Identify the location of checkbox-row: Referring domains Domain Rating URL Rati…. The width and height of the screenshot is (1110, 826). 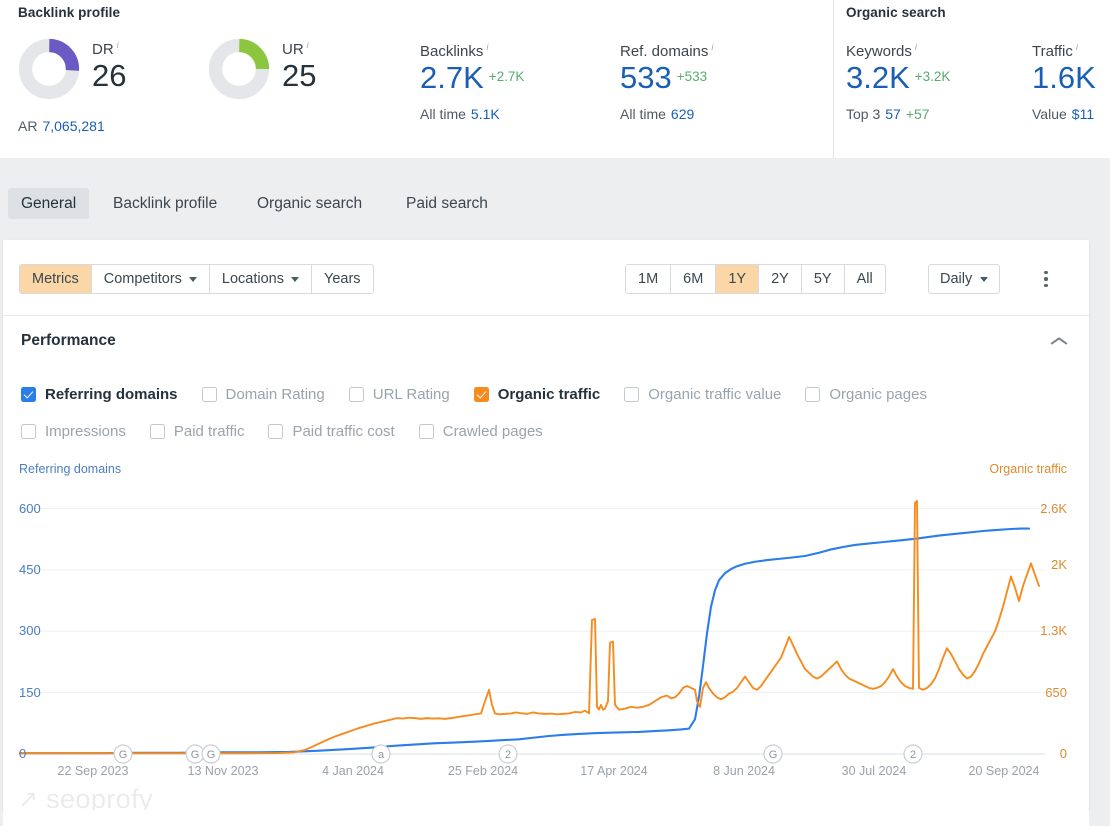
(541, 394).